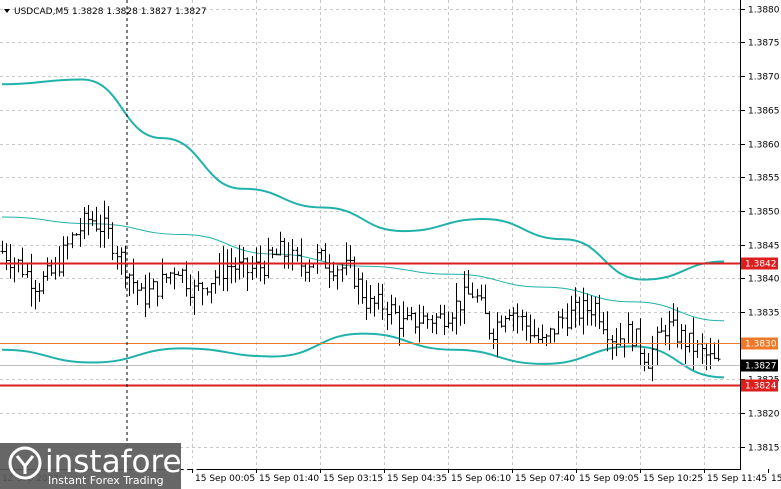 This screenshot has height=489, width=781. I want to click on time-tick-label: 15 Sep 11:45, so click(737, 479).